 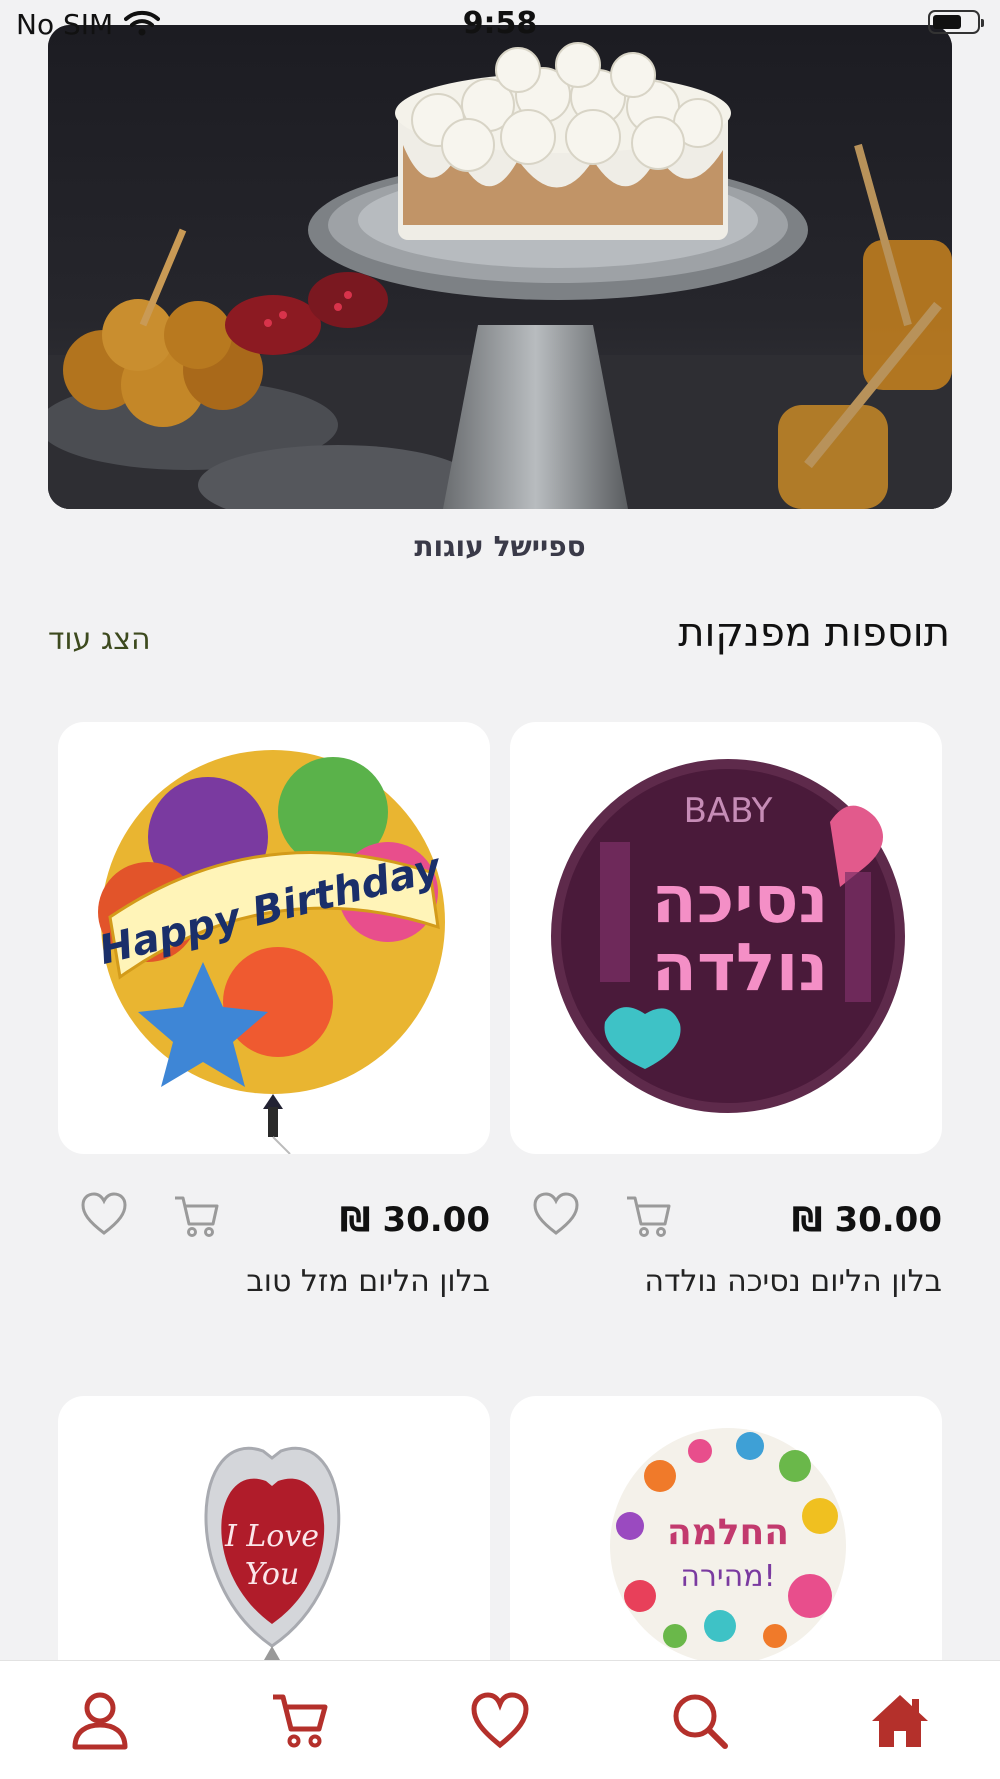 What do you see at coordinates (793, 1281) in the screenshot?
I see `product-name: בלון הליום נסיכה נולדה` at bounding box center [793, 1281].